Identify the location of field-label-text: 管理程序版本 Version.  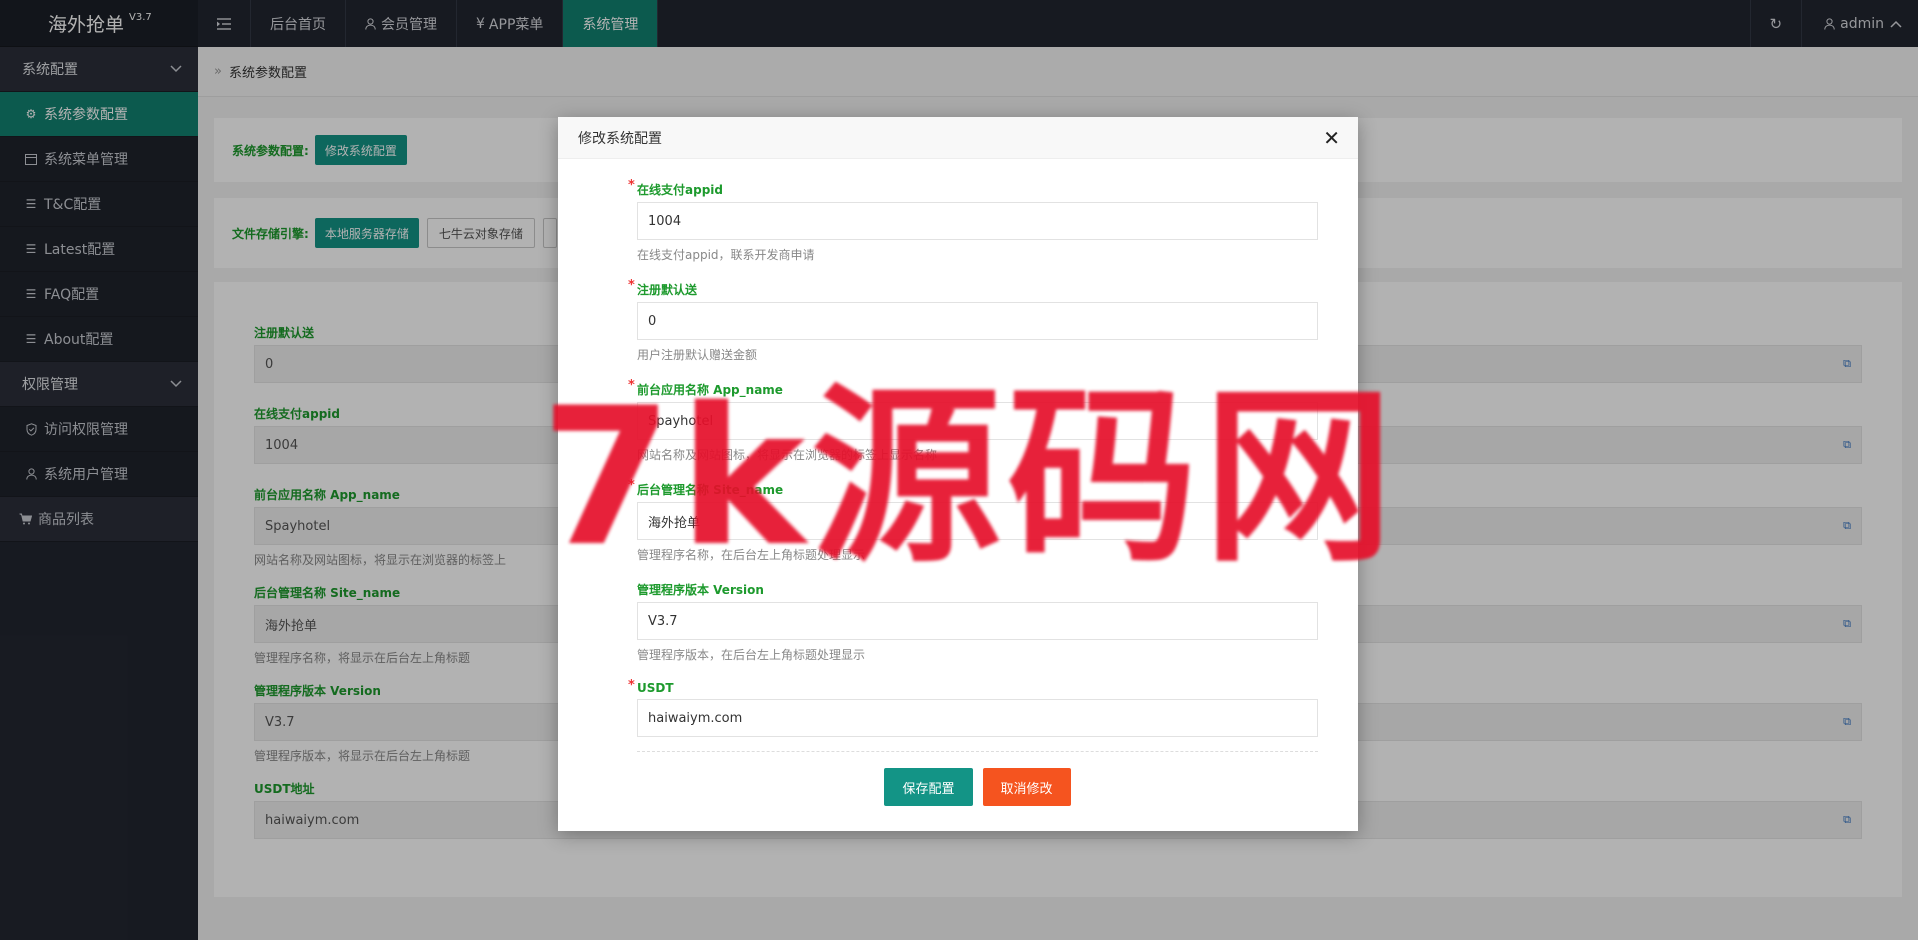
(700, 590).